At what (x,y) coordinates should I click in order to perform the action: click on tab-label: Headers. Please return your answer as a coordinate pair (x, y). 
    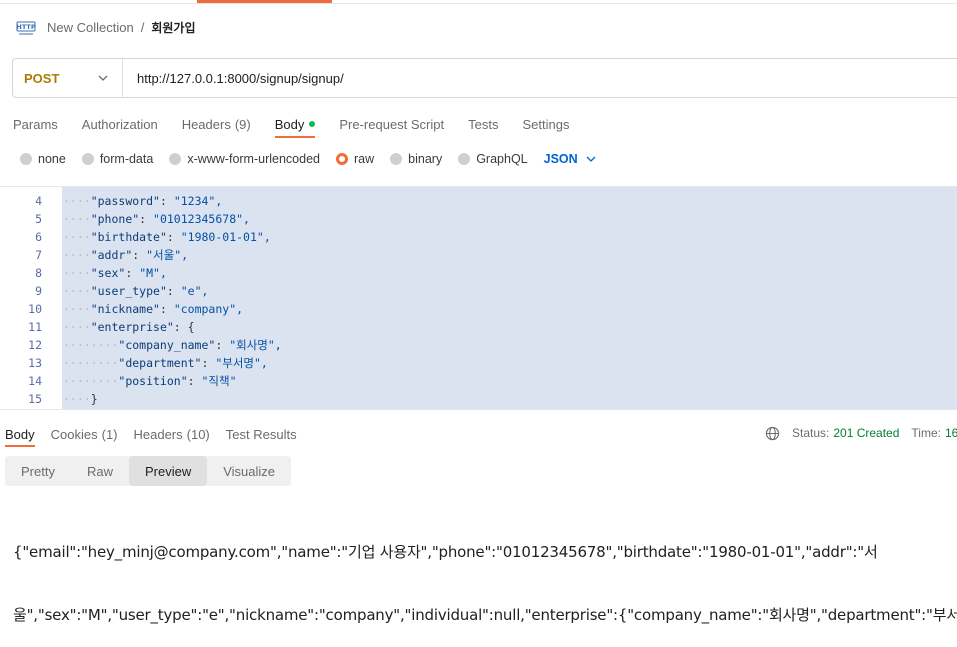
    Looking at the image, I should click on (206, 124).